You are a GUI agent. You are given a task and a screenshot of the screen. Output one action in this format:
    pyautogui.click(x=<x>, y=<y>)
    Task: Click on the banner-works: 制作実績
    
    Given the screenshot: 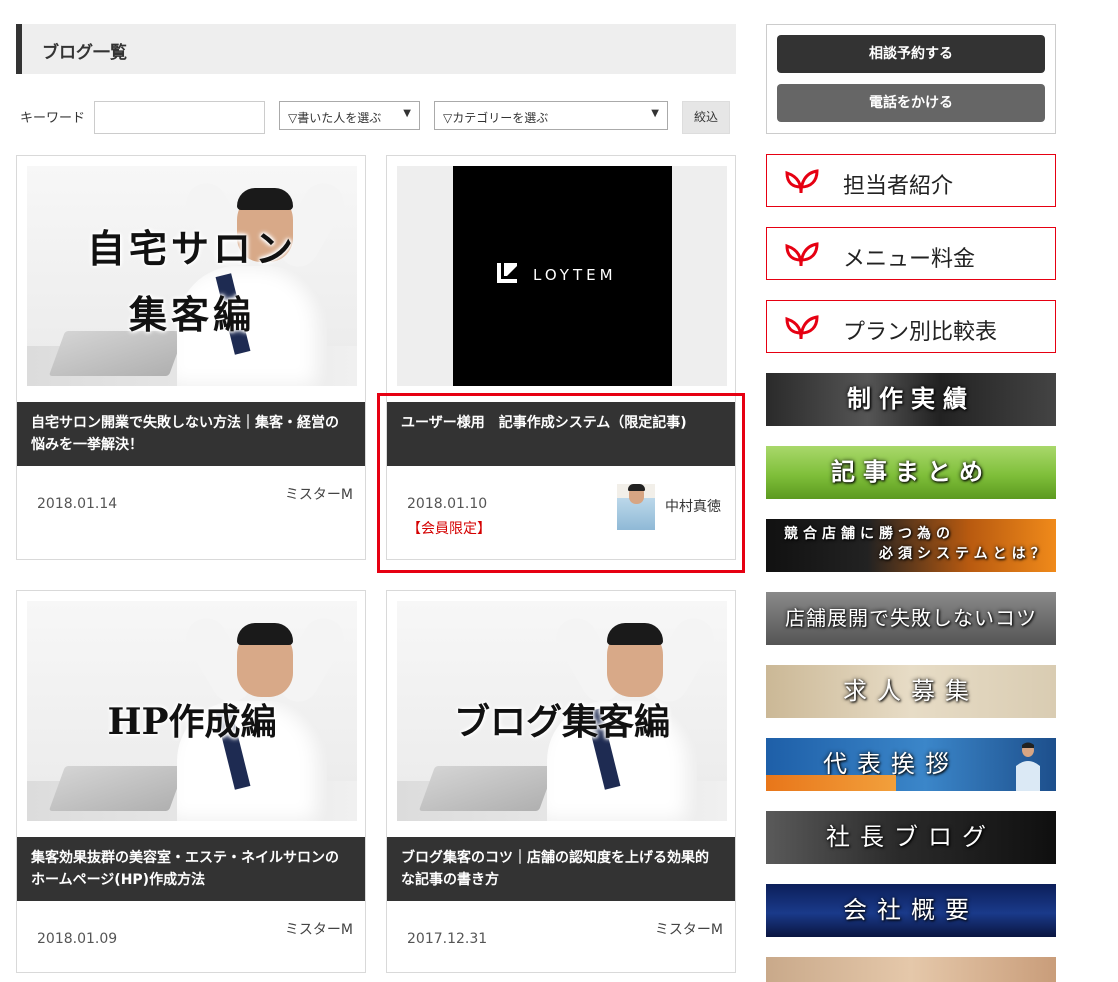 What is the action you would take?
    pyautogui.click(x=911, y=399)
    